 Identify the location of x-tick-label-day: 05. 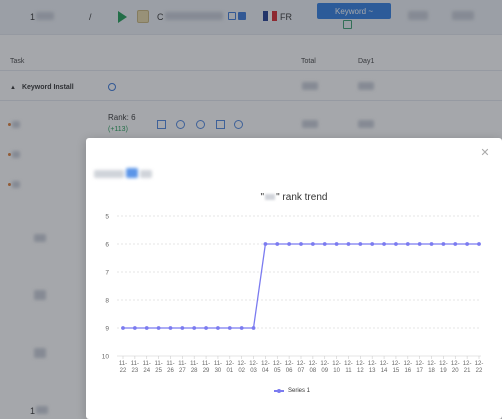
(277, 371).